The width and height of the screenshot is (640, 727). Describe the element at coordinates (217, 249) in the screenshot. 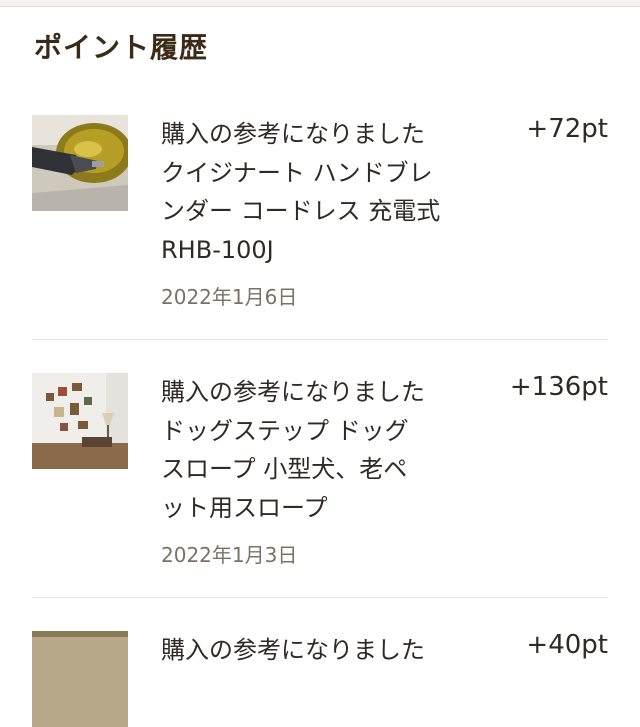

I see `description-line: RHB-100J` at that location.